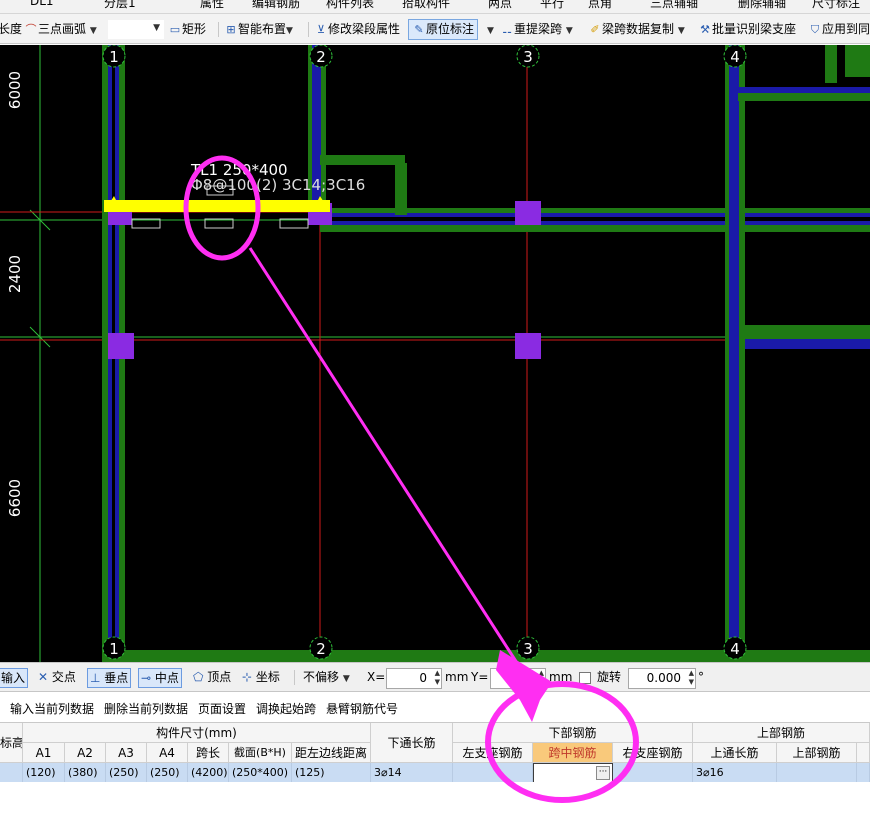  I want to click on cell-elevation, so click(11, 773).